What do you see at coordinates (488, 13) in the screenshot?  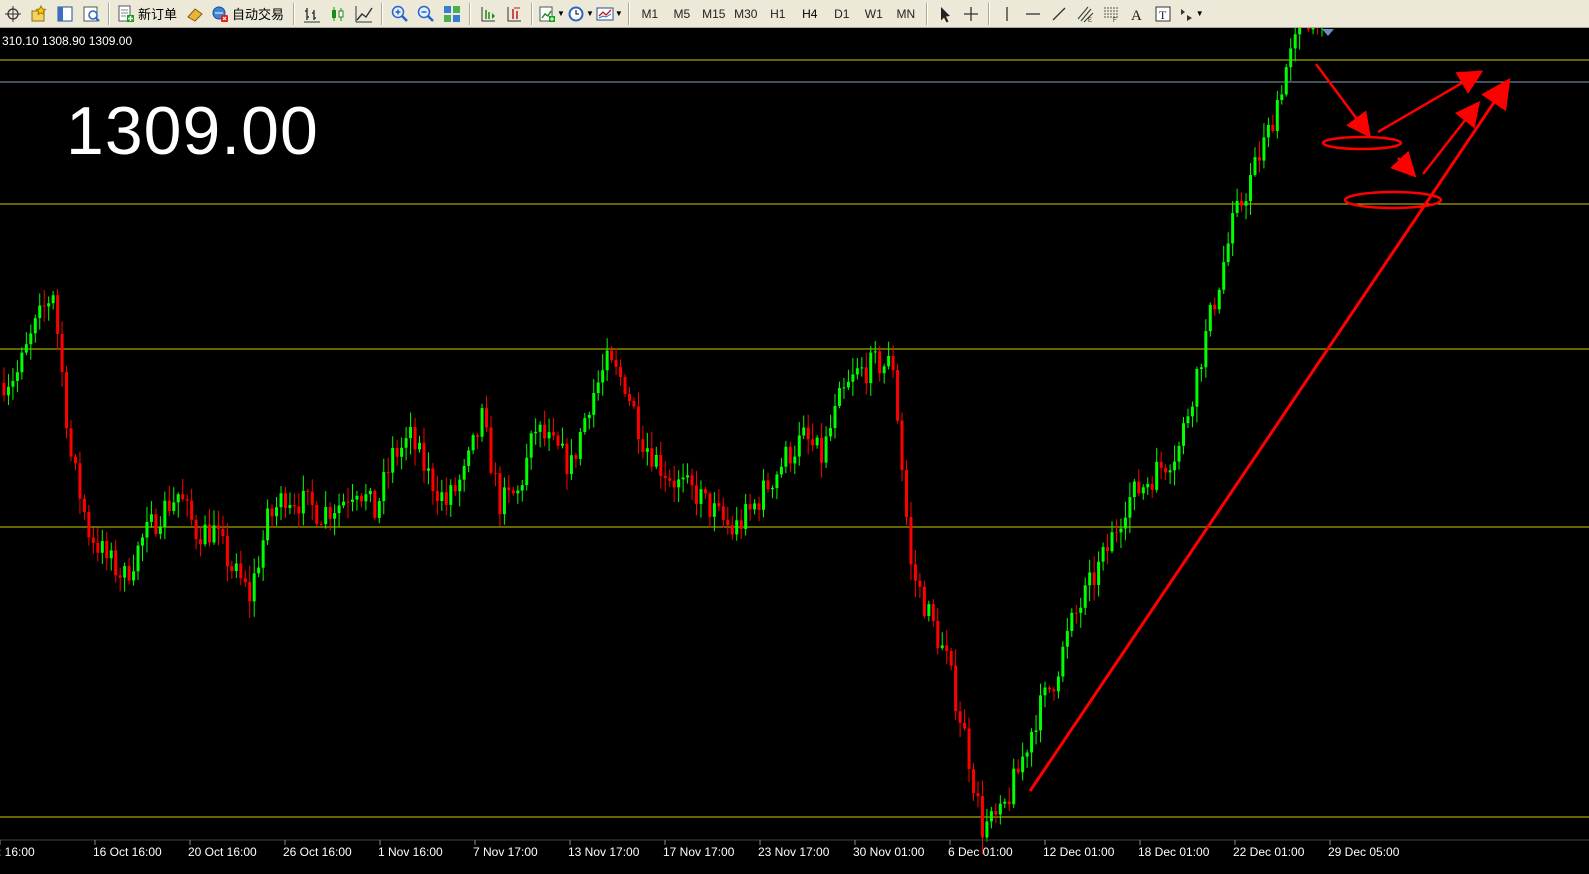 I see `chart-shift-icon` at bounding box center [488, 13].